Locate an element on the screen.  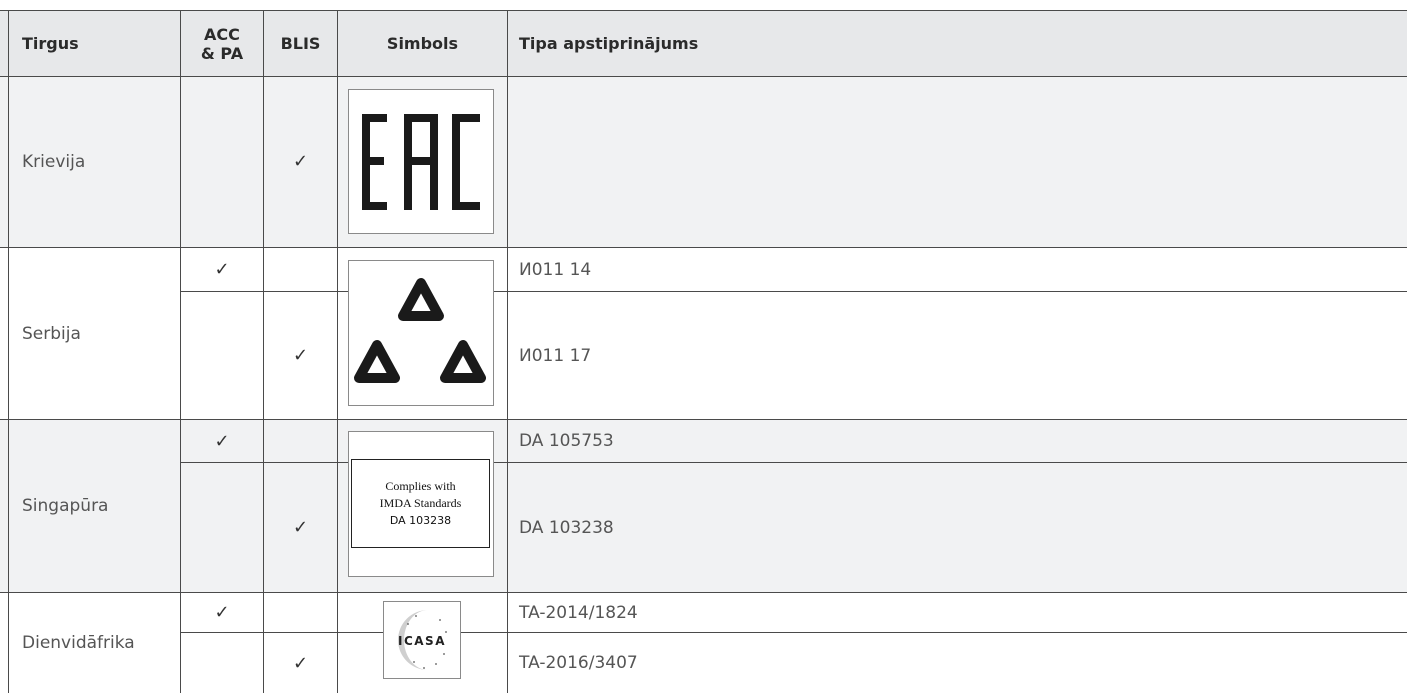
market-russia: Krievija is located at coordinates (54, 161).